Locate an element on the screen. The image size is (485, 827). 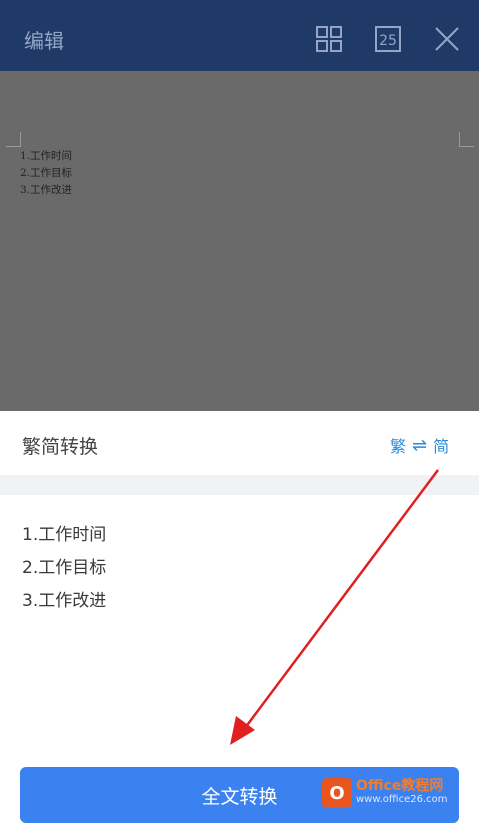
close-icon is located at coordinates (447, 39).